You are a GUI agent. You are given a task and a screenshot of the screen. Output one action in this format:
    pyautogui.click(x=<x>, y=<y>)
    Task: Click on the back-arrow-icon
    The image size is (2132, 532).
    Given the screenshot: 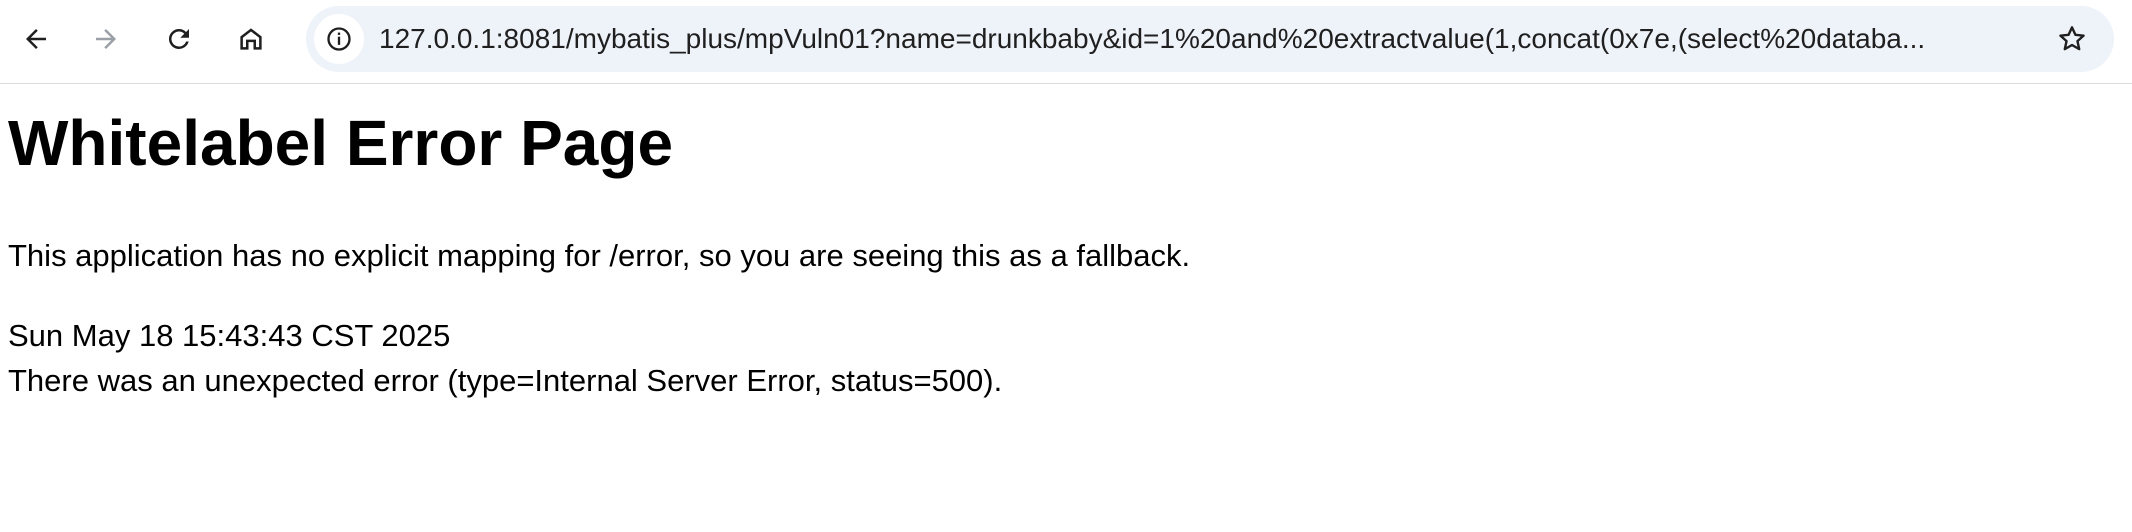 What is the action you would take?
    pyautogui.click(x=36, y=39)
    